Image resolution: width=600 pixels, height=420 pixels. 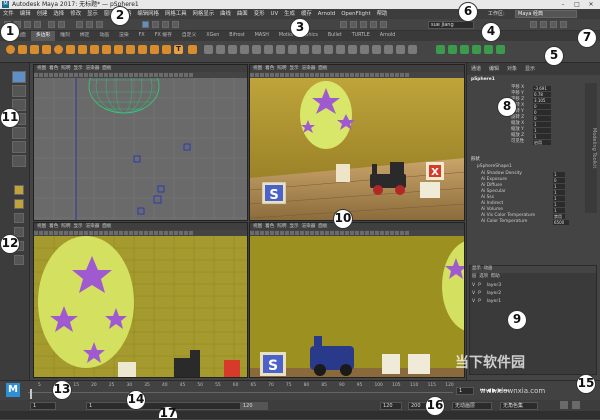 I want to click on poly-cube-icon, so click(x=22, y=49).